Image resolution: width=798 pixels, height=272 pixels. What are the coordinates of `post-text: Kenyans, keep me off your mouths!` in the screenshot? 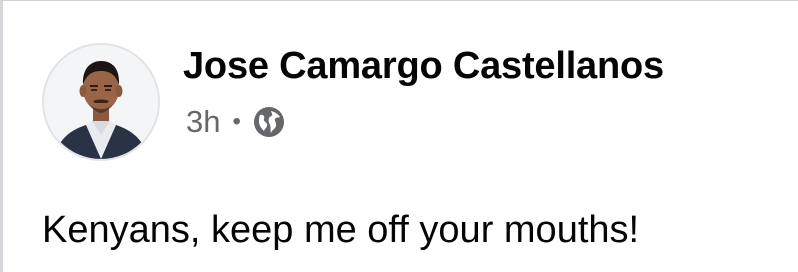 It's located at (341, 230).